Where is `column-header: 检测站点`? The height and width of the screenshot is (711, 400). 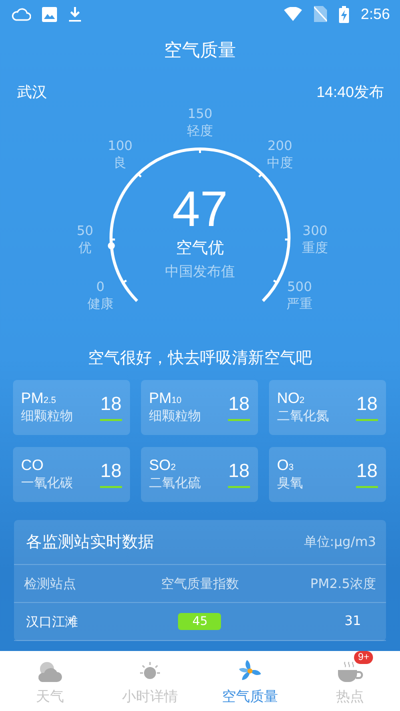
column-header: 检测站点 is located at coordinates (50, 584).